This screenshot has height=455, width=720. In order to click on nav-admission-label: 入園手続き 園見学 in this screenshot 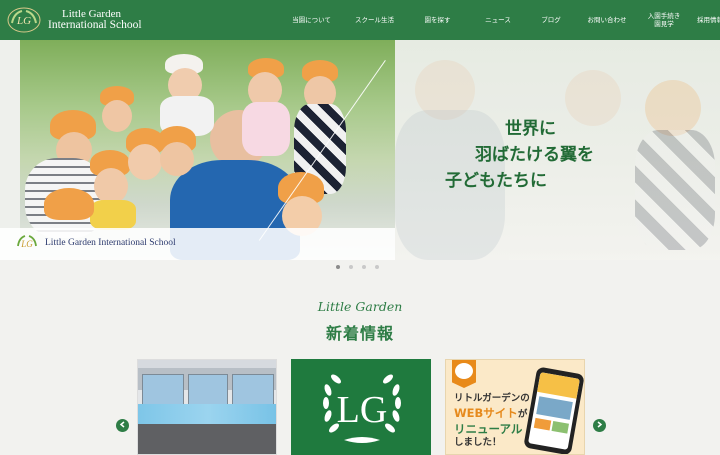, I will do `click(664, 20)`.